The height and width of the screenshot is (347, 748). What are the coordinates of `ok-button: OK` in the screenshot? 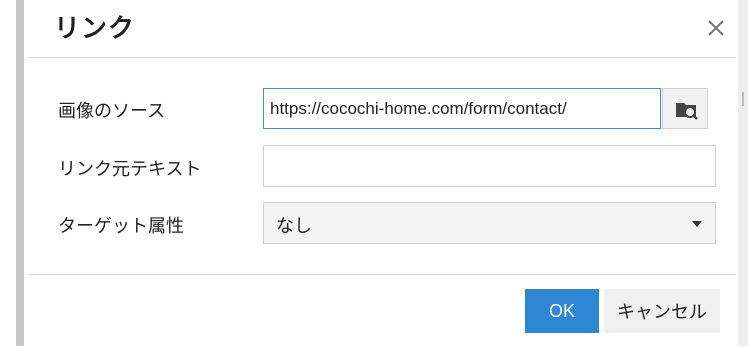 It's located at (562, 311).